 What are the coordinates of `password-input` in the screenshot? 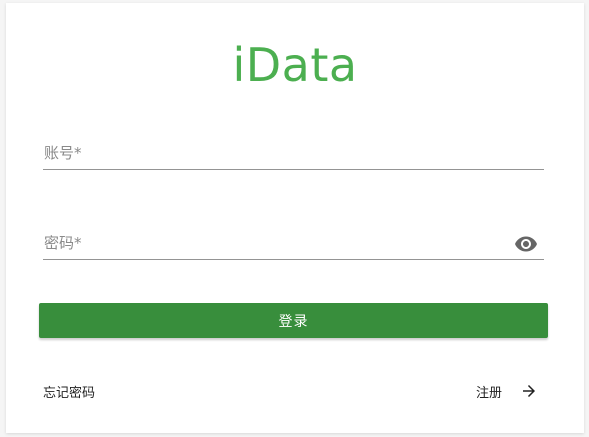 It's located at (295, 244).